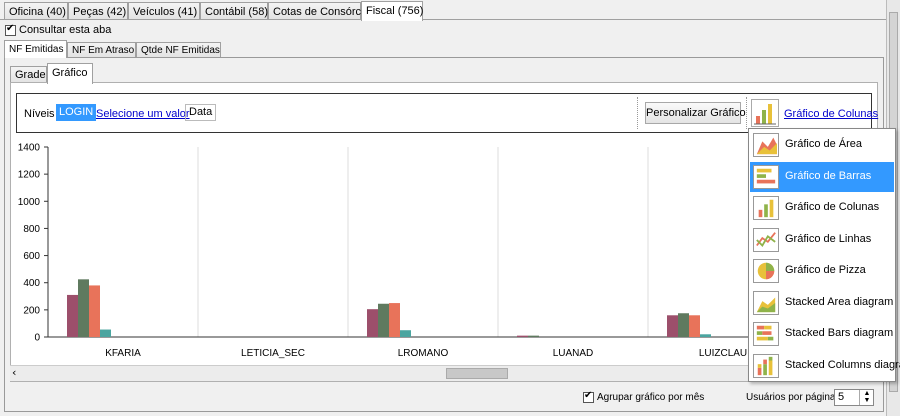 The height and width of the screenshot is (416, 900). What do you see at coordinates (841, 397) in the screenshot?
I see `usuarios-value: 5` at bounding box center [841, 397].